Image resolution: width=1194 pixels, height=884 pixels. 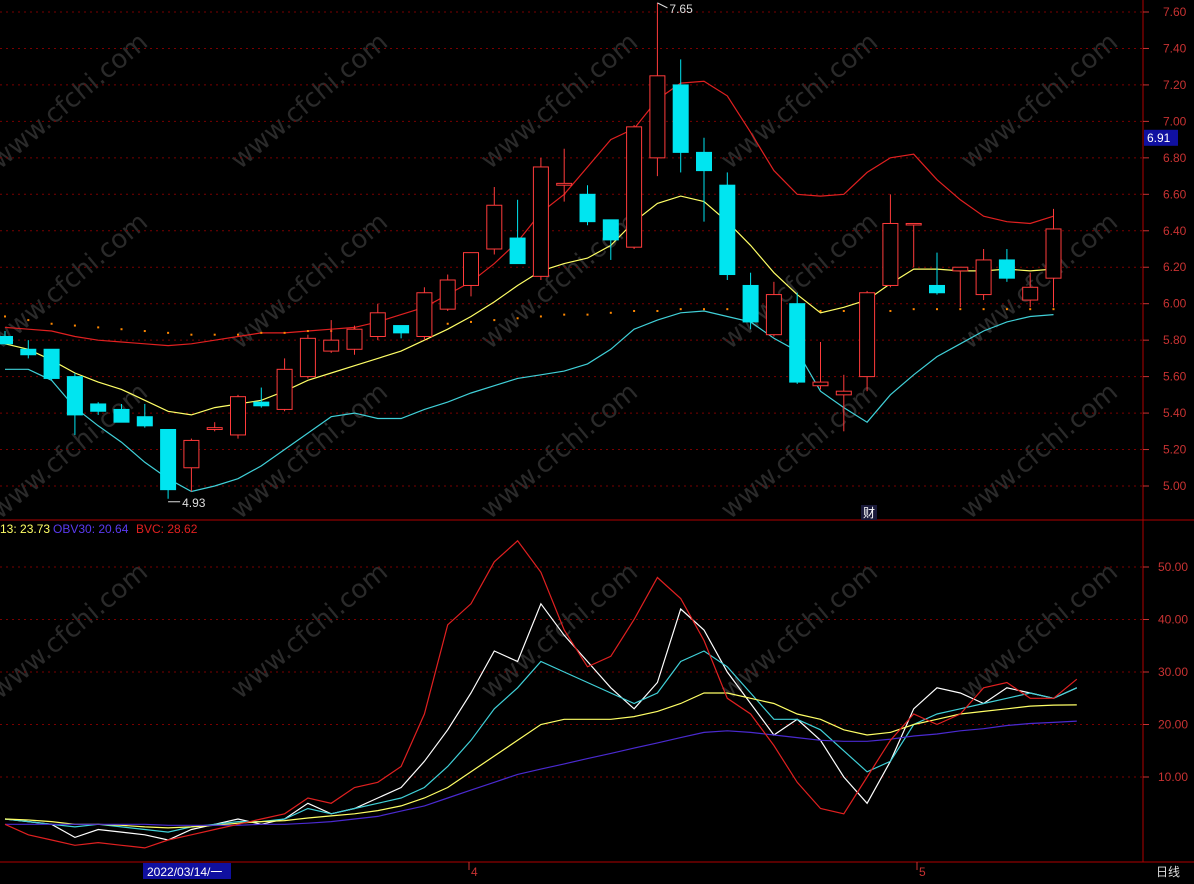 What do you see at coordinates (1173, 567) in the screenshot?
I see `indicator-tick-label: 50.00` at bounding box center [1173, 567].